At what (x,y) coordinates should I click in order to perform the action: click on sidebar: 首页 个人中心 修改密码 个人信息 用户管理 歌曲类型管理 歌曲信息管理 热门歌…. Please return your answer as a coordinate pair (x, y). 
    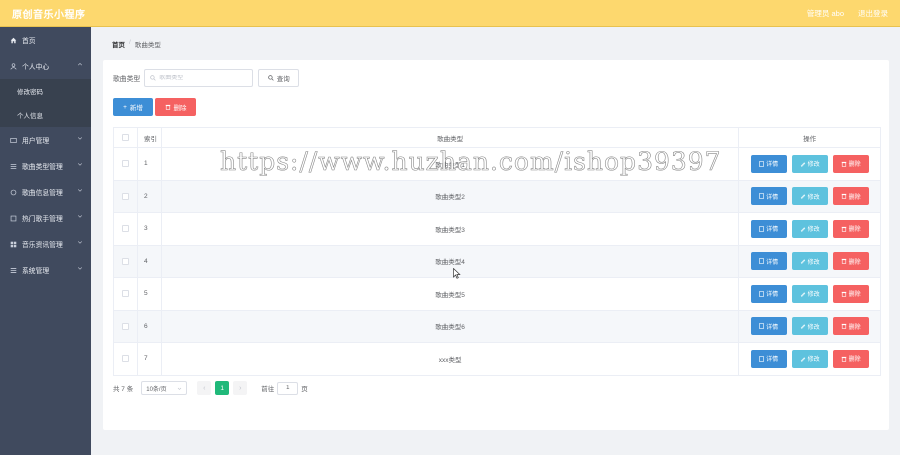
    Looking at the image, I should click on (45, 241).